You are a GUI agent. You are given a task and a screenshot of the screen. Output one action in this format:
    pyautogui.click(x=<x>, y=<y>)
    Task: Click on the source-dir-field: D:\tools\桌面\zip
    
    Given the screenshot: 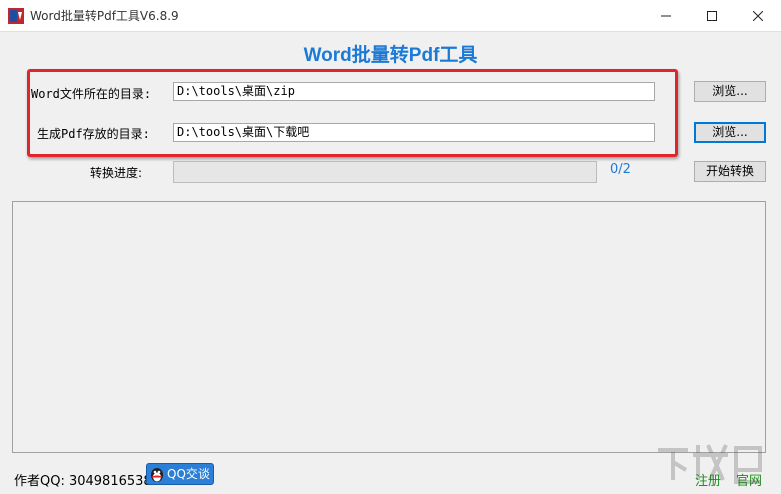 What is the action you would take?
    pyautogui.click(x=414, y=91)
    